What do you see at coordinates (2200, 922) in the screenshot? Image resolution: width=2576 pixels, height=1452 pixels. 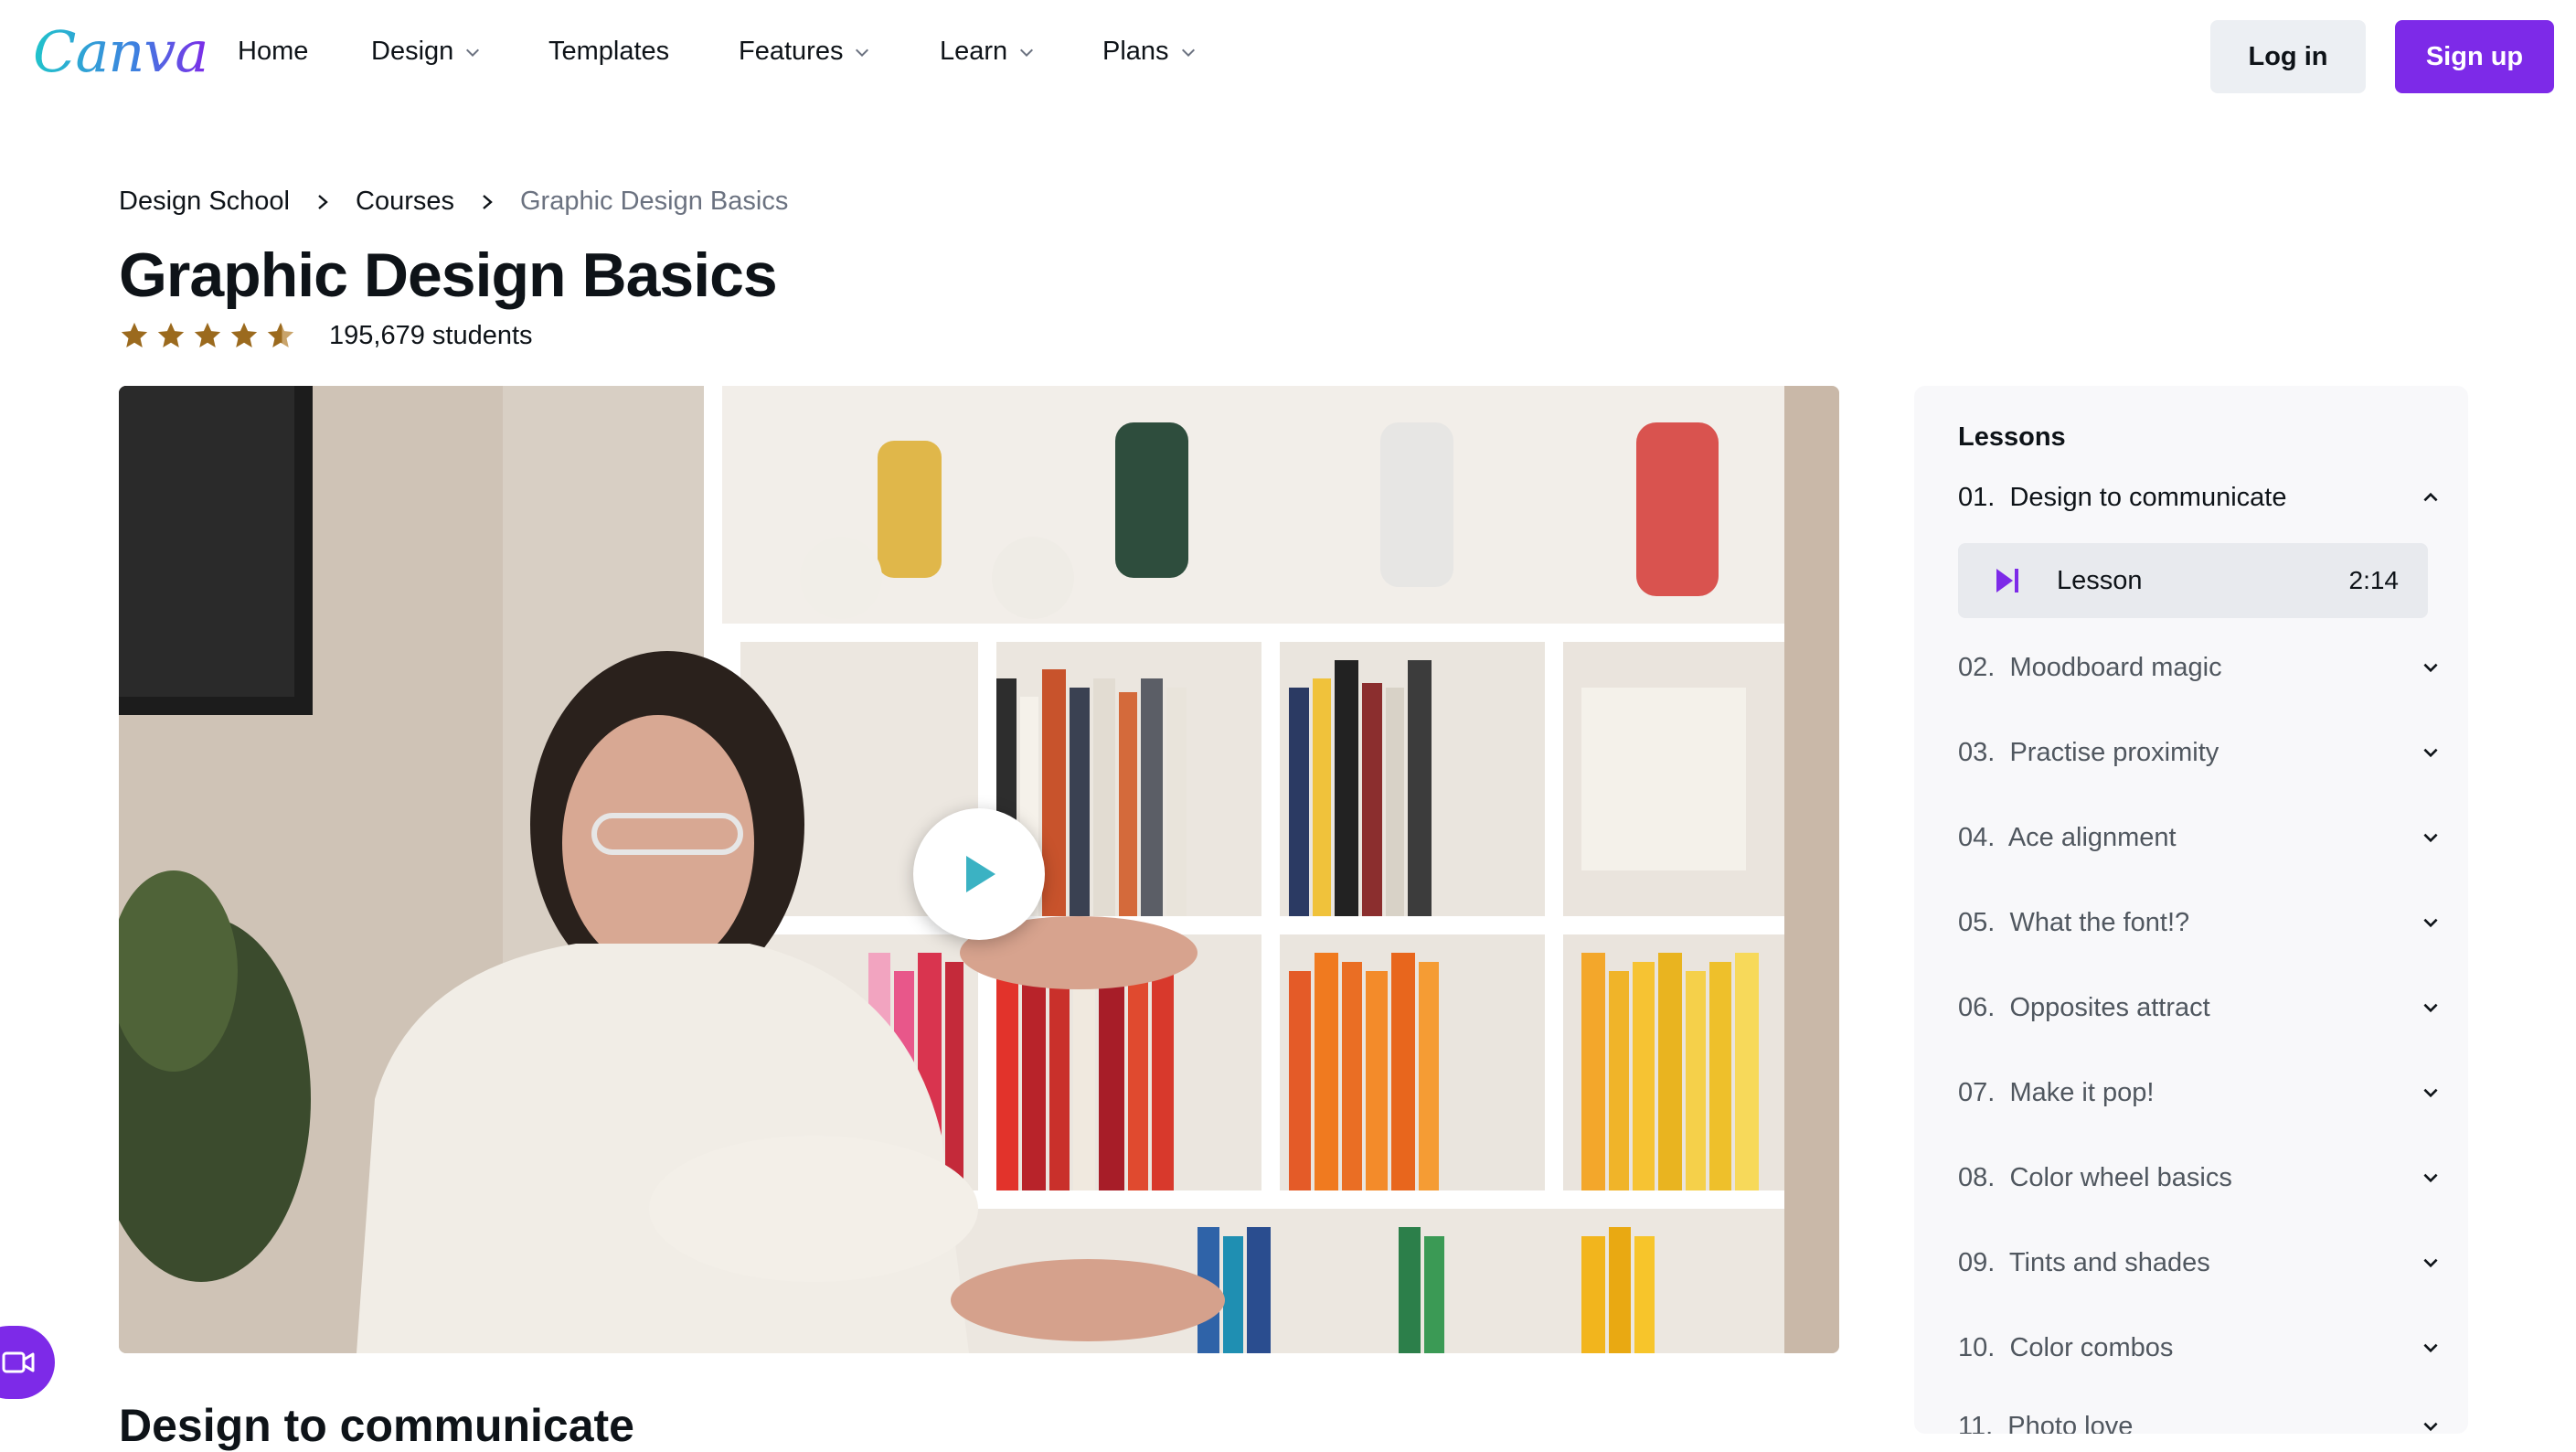 I see `module-05: 05. What the font!?` at bounding box center [2200, 922].